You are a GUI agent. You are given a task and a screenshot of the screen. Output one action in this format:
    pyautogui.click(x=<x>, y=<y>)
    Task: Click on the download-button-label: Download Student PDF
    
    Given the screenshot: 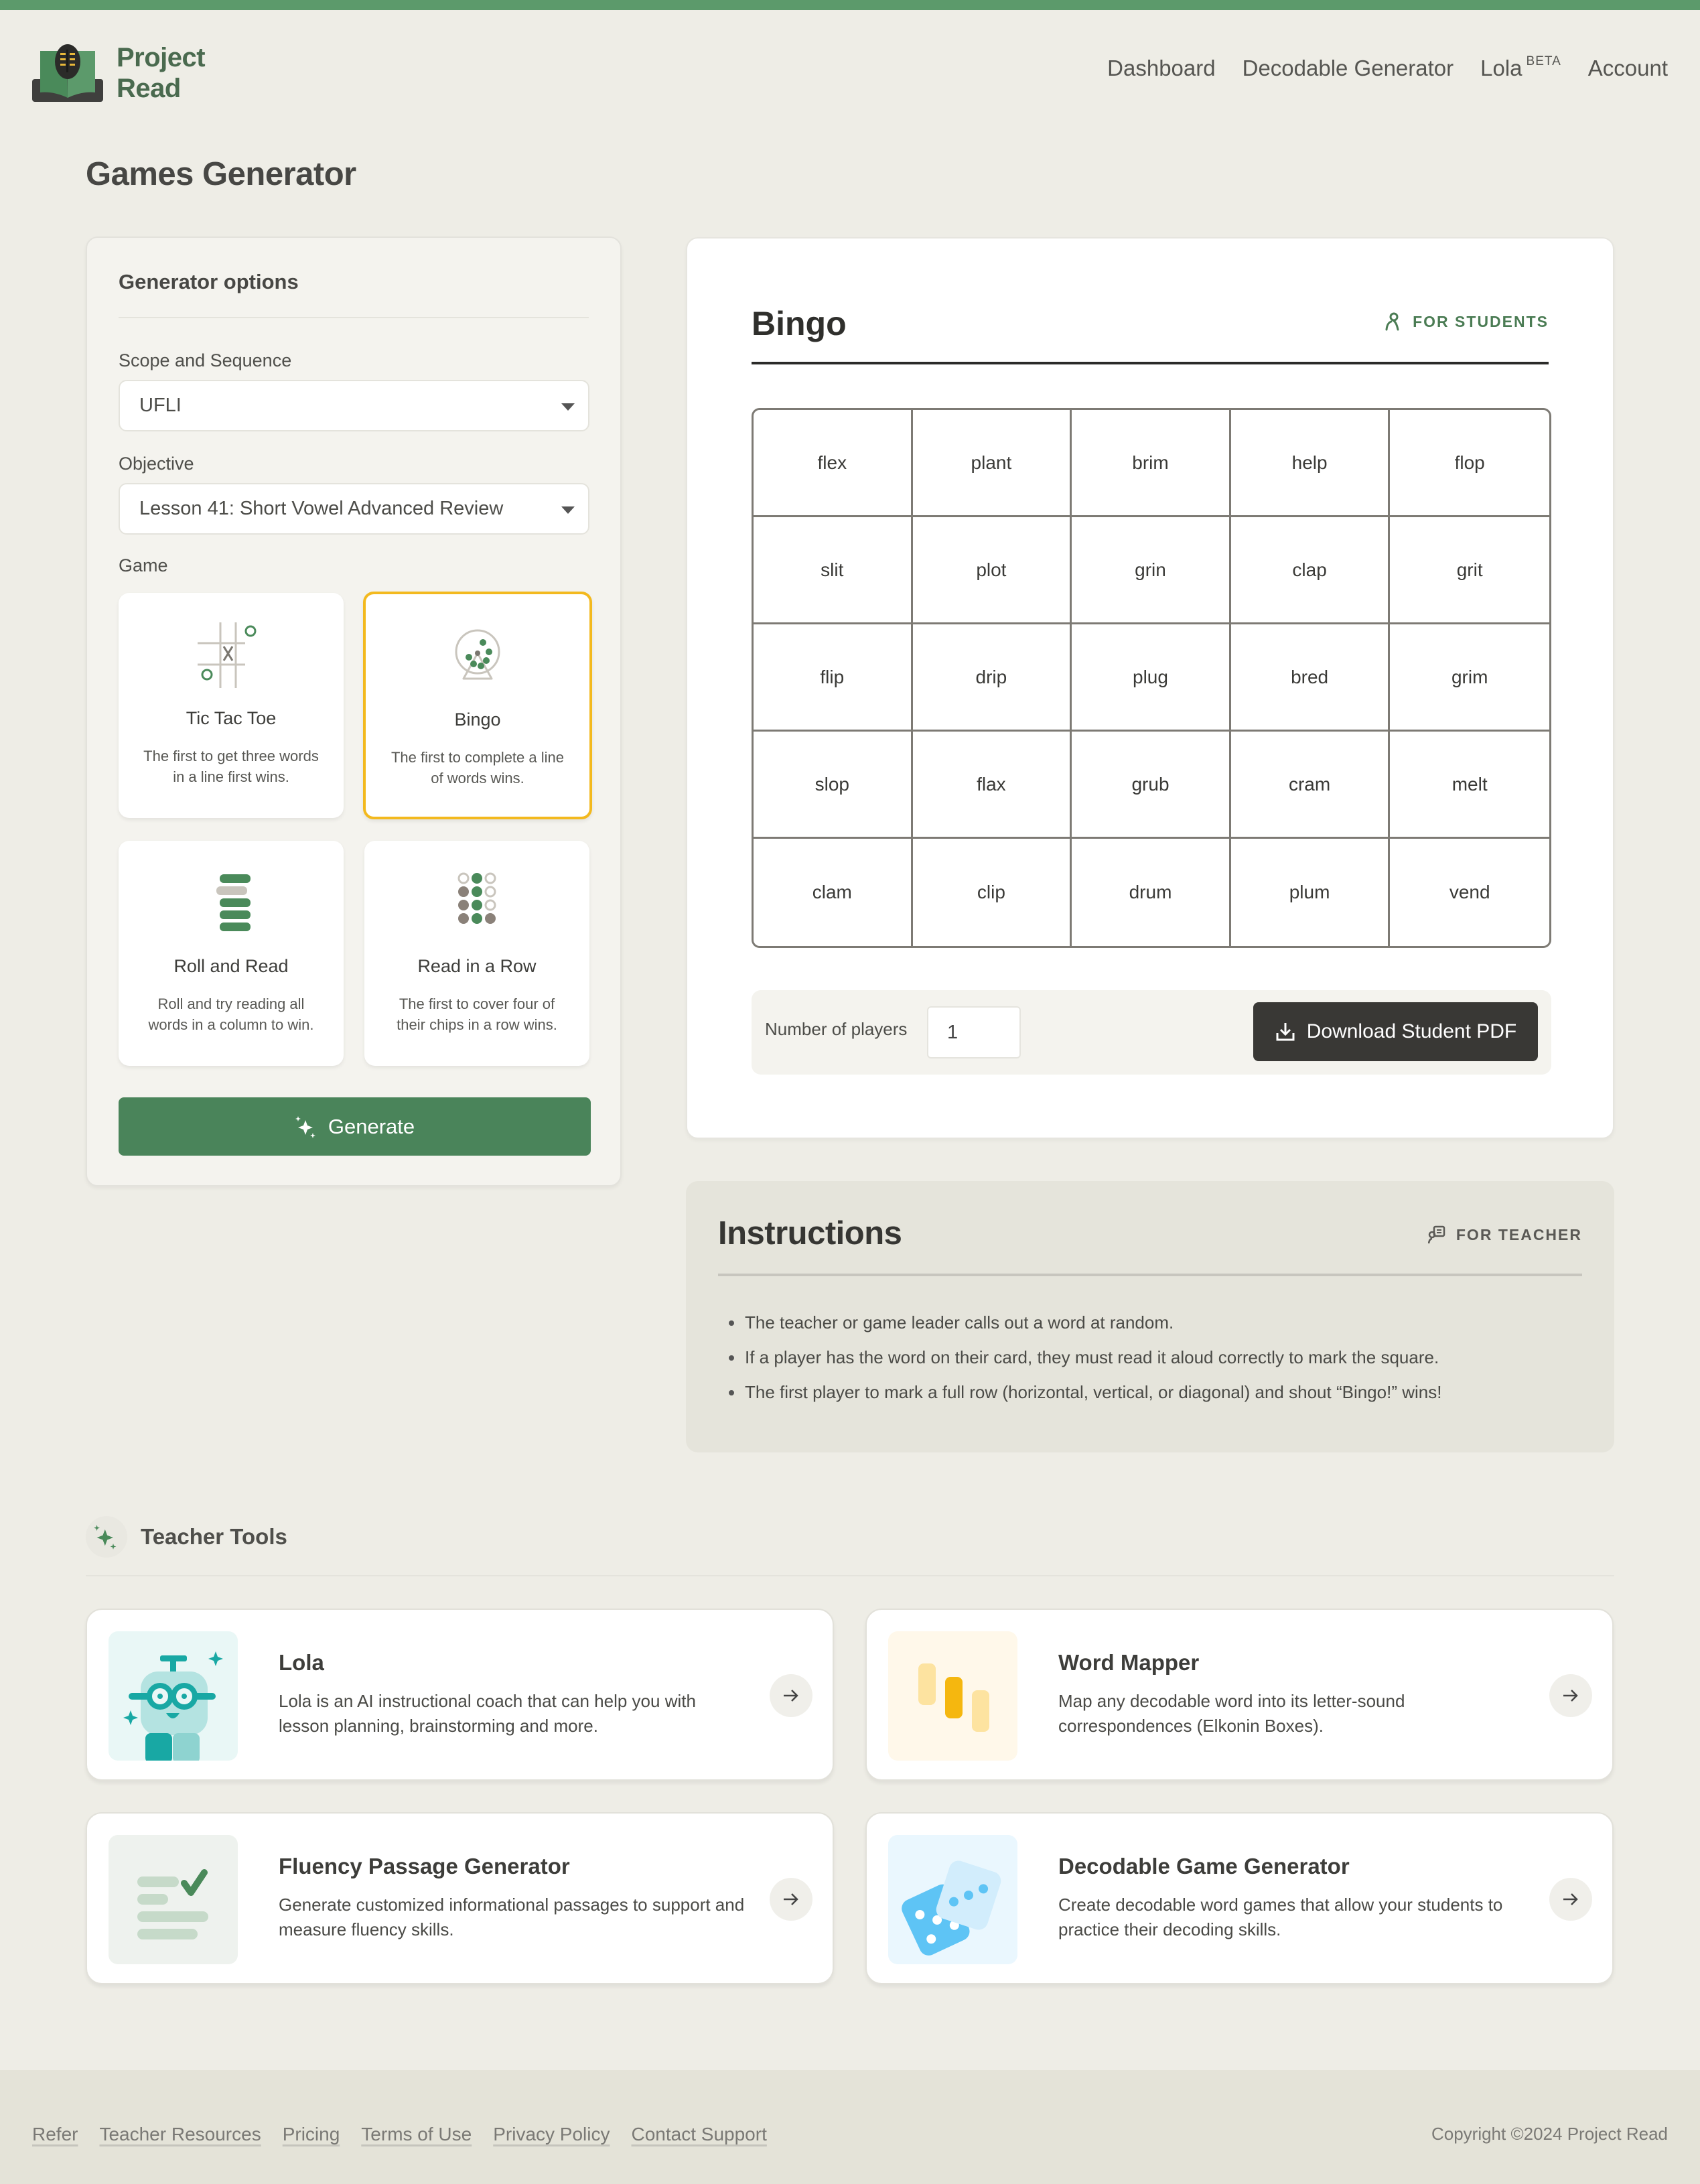 What is the action you would take?
    pyautogui.click(x=1411, y=1031)
    